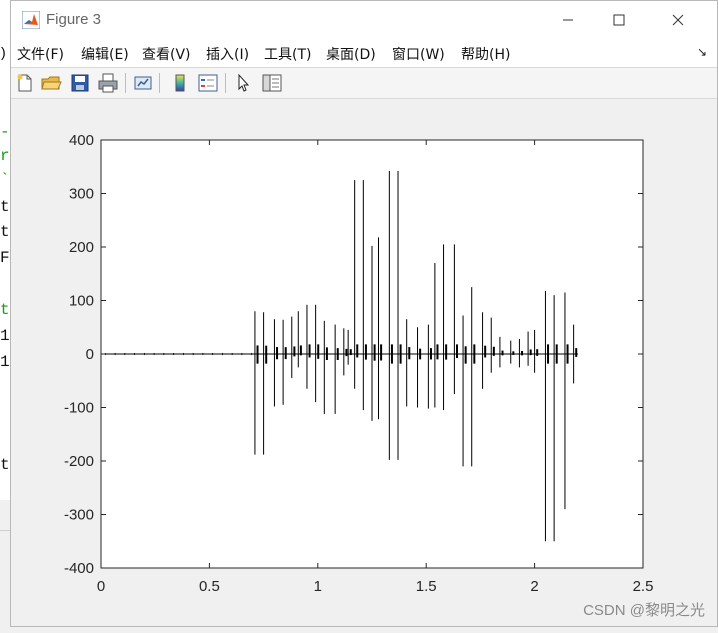  I want to click on menu-insert: 插入(I), so click(227, 54).